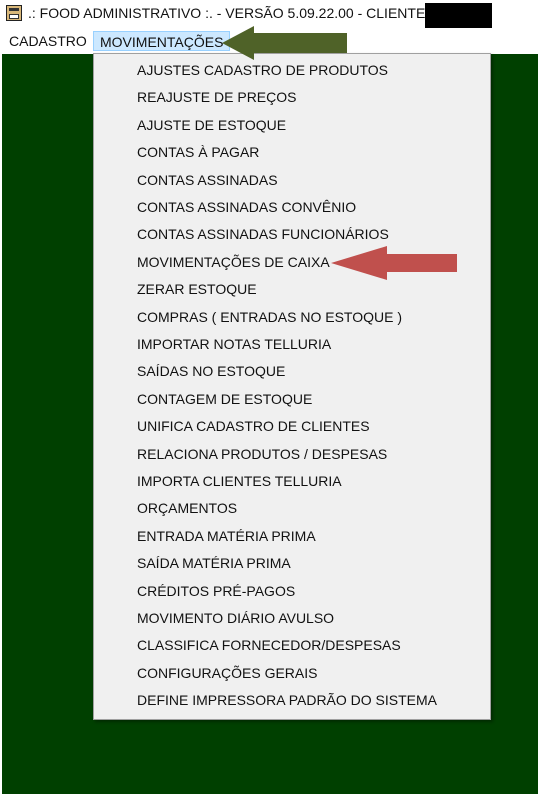 Image resolution: width=538 pixels, height=794 pixels. I want to click on menu-item-zerar-estoque: ZERAR ESTOQUE, so click(197, 289).